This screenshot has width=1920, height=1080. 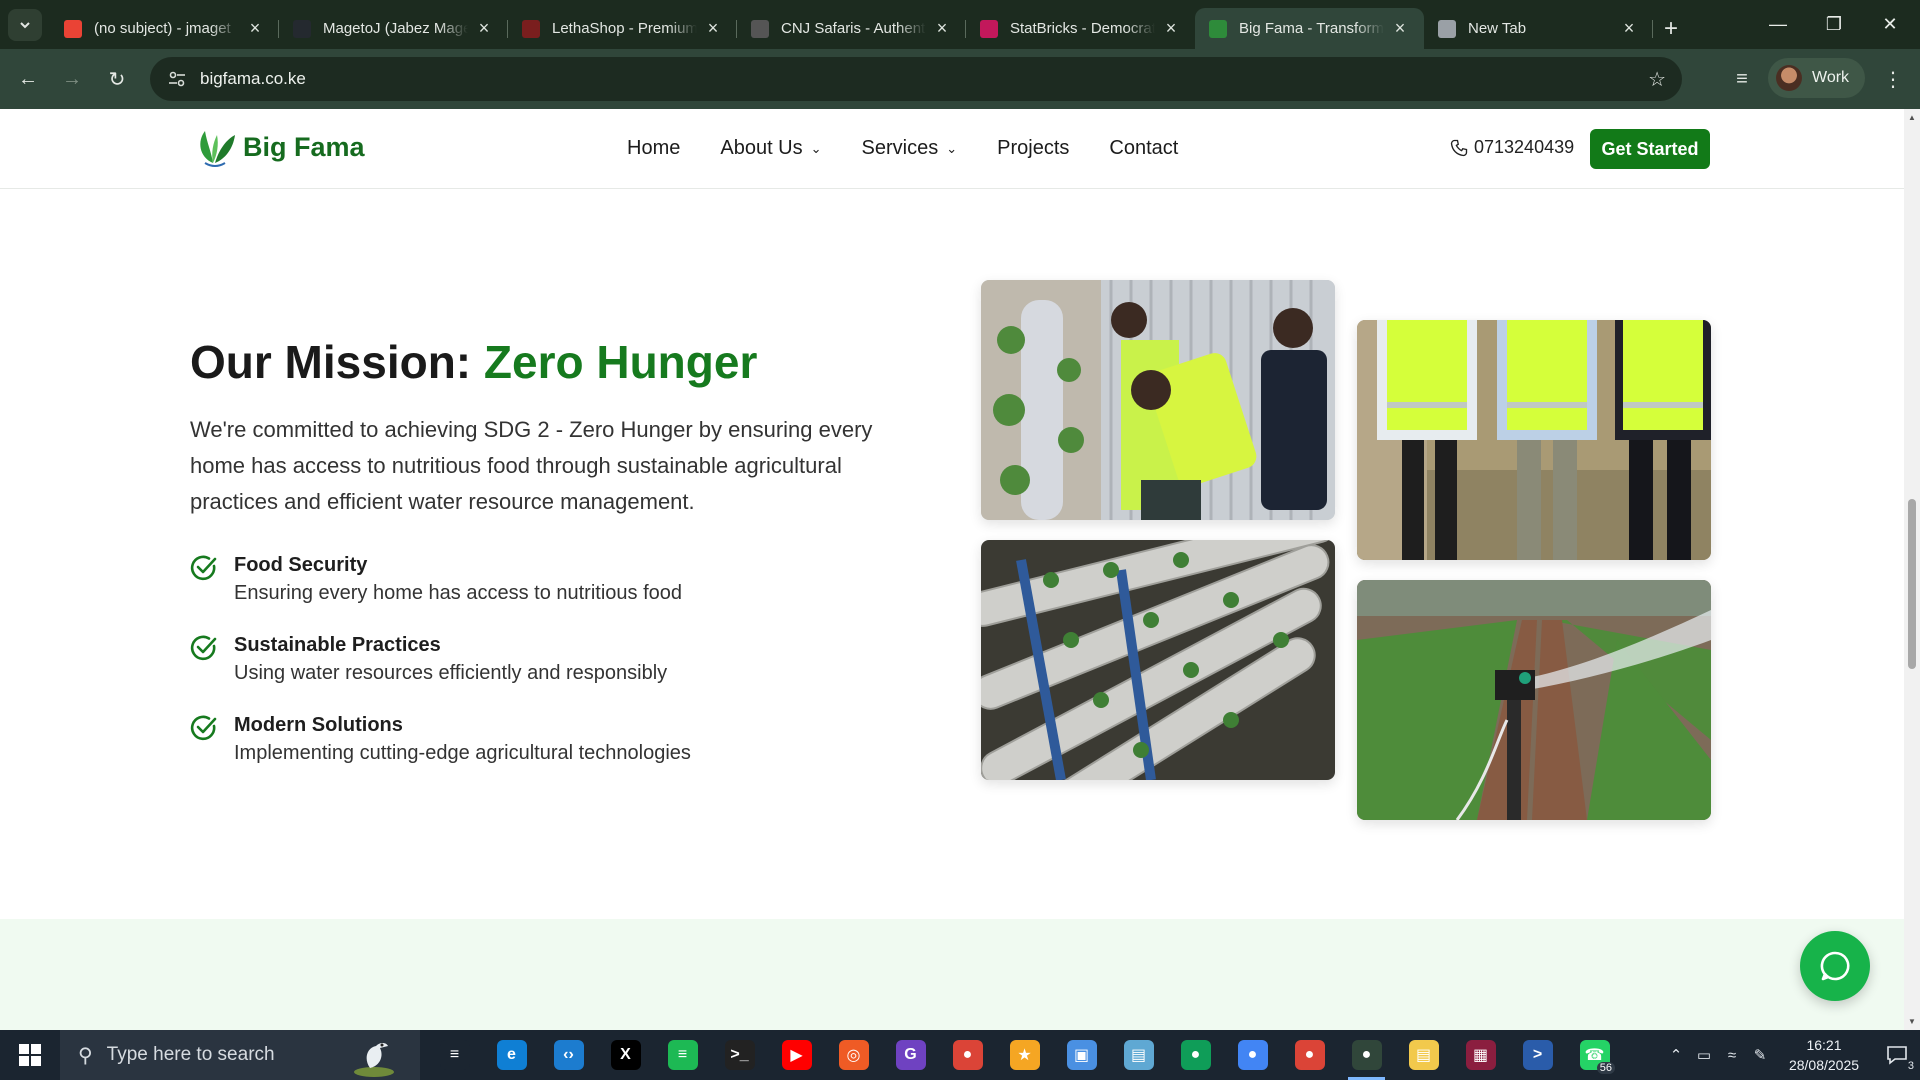 I want to click on taskbar-app-spotify: ≡, so click(x=682, y=1055).